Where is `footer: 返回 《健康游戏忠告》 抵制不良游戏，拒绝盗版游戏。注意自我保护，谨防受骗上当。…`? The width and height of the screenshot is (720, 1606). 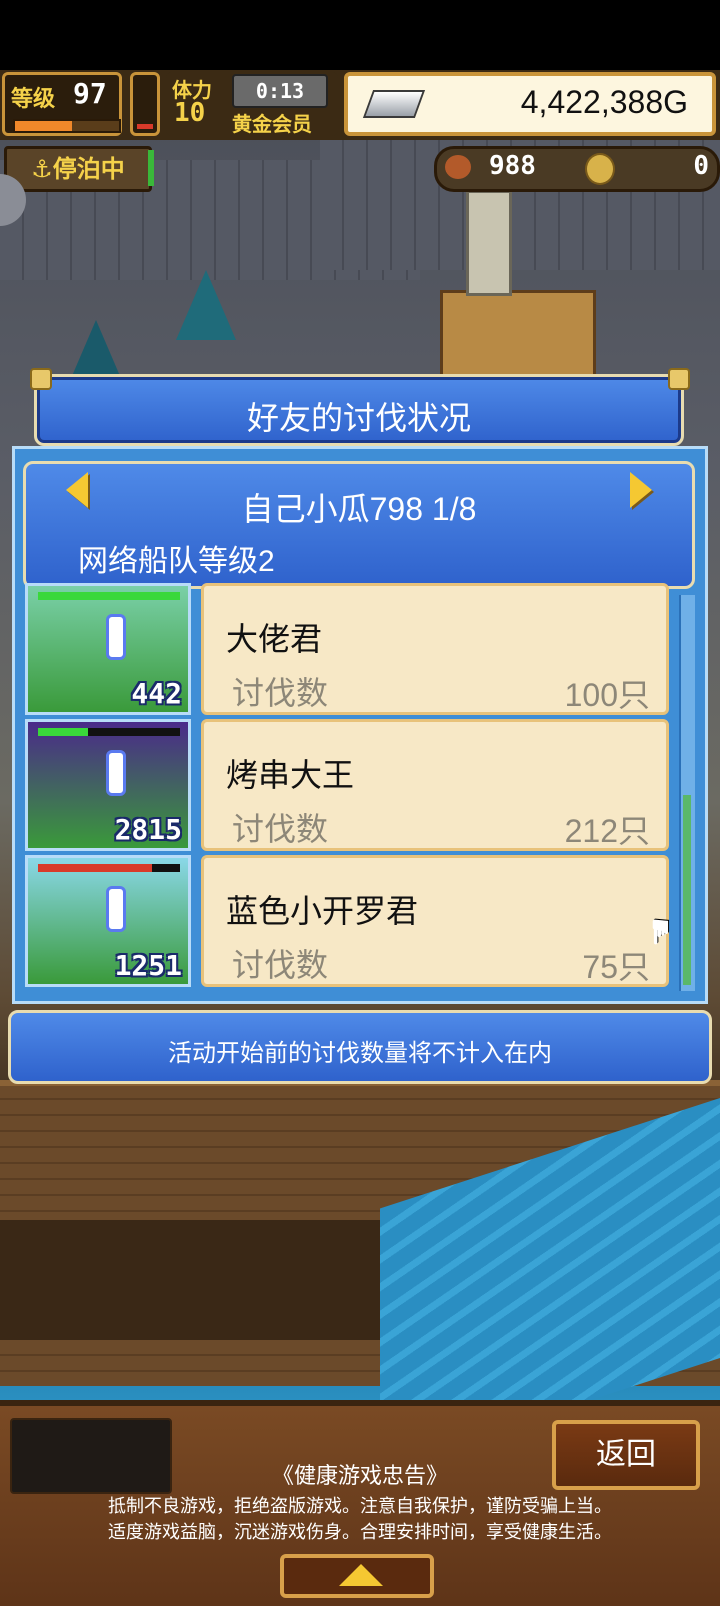 footer: 返回 《健康游戏忠告》 抵制不良游戏，拒绝盗版游戏。注意自我保护，谨防受骗上当。… is located at coordinates (360, 1503).